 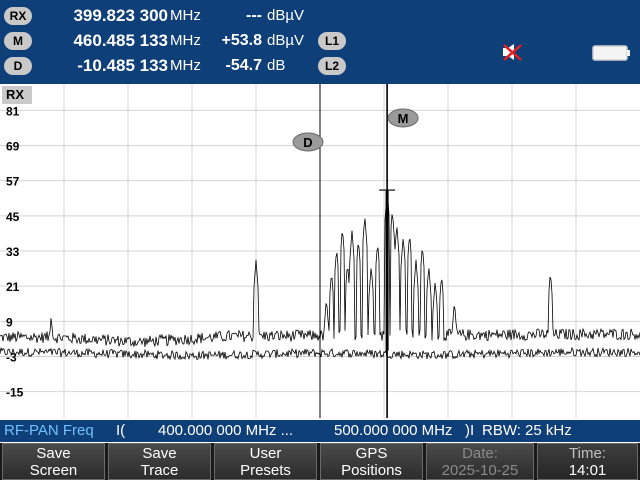 What do you see at coordinates (159, 470) in the screenshot?
I see `softkey-label: Trace` at bounding box center [159, 470].